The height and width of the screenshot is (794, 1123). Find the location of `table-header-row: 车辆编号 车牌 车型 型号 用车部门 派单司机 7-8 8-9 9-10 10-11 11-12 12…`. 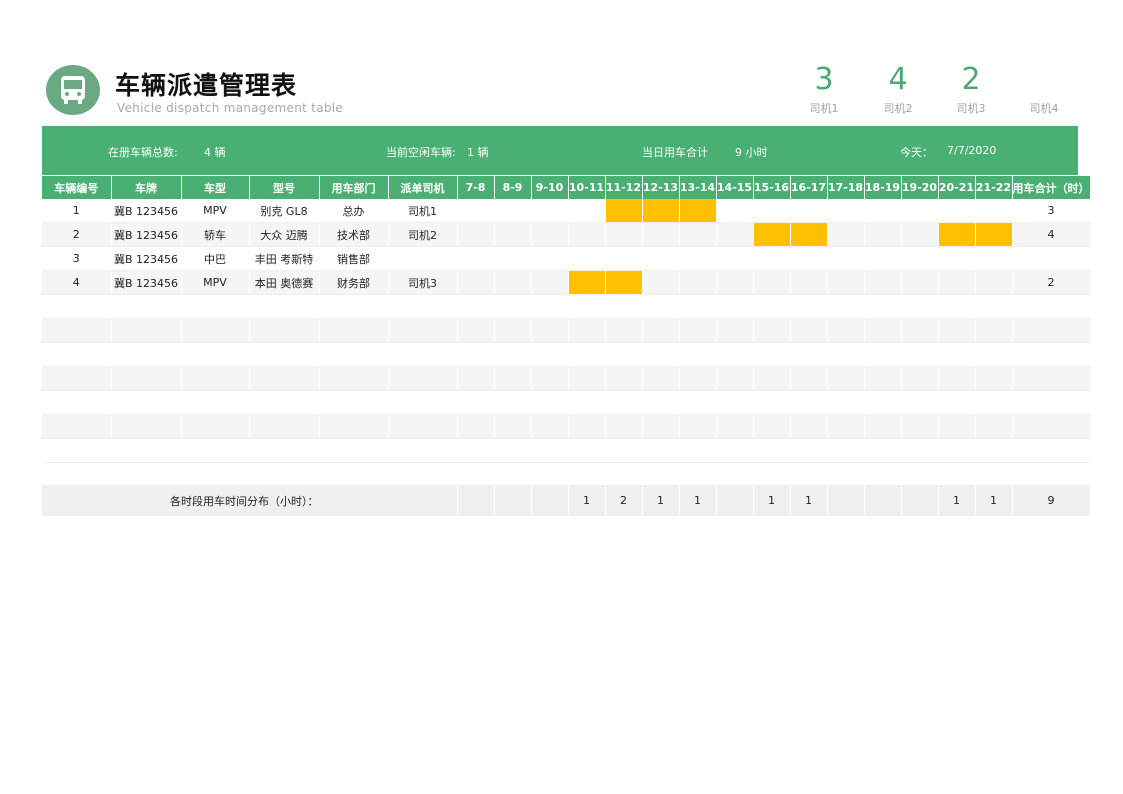

table-header-row: 车辆编号 车牌 车型 型号 用车部门 派单司机 7-8 8-9 9-10 10-11 11-12 12… is located at coordinates (566, 187).